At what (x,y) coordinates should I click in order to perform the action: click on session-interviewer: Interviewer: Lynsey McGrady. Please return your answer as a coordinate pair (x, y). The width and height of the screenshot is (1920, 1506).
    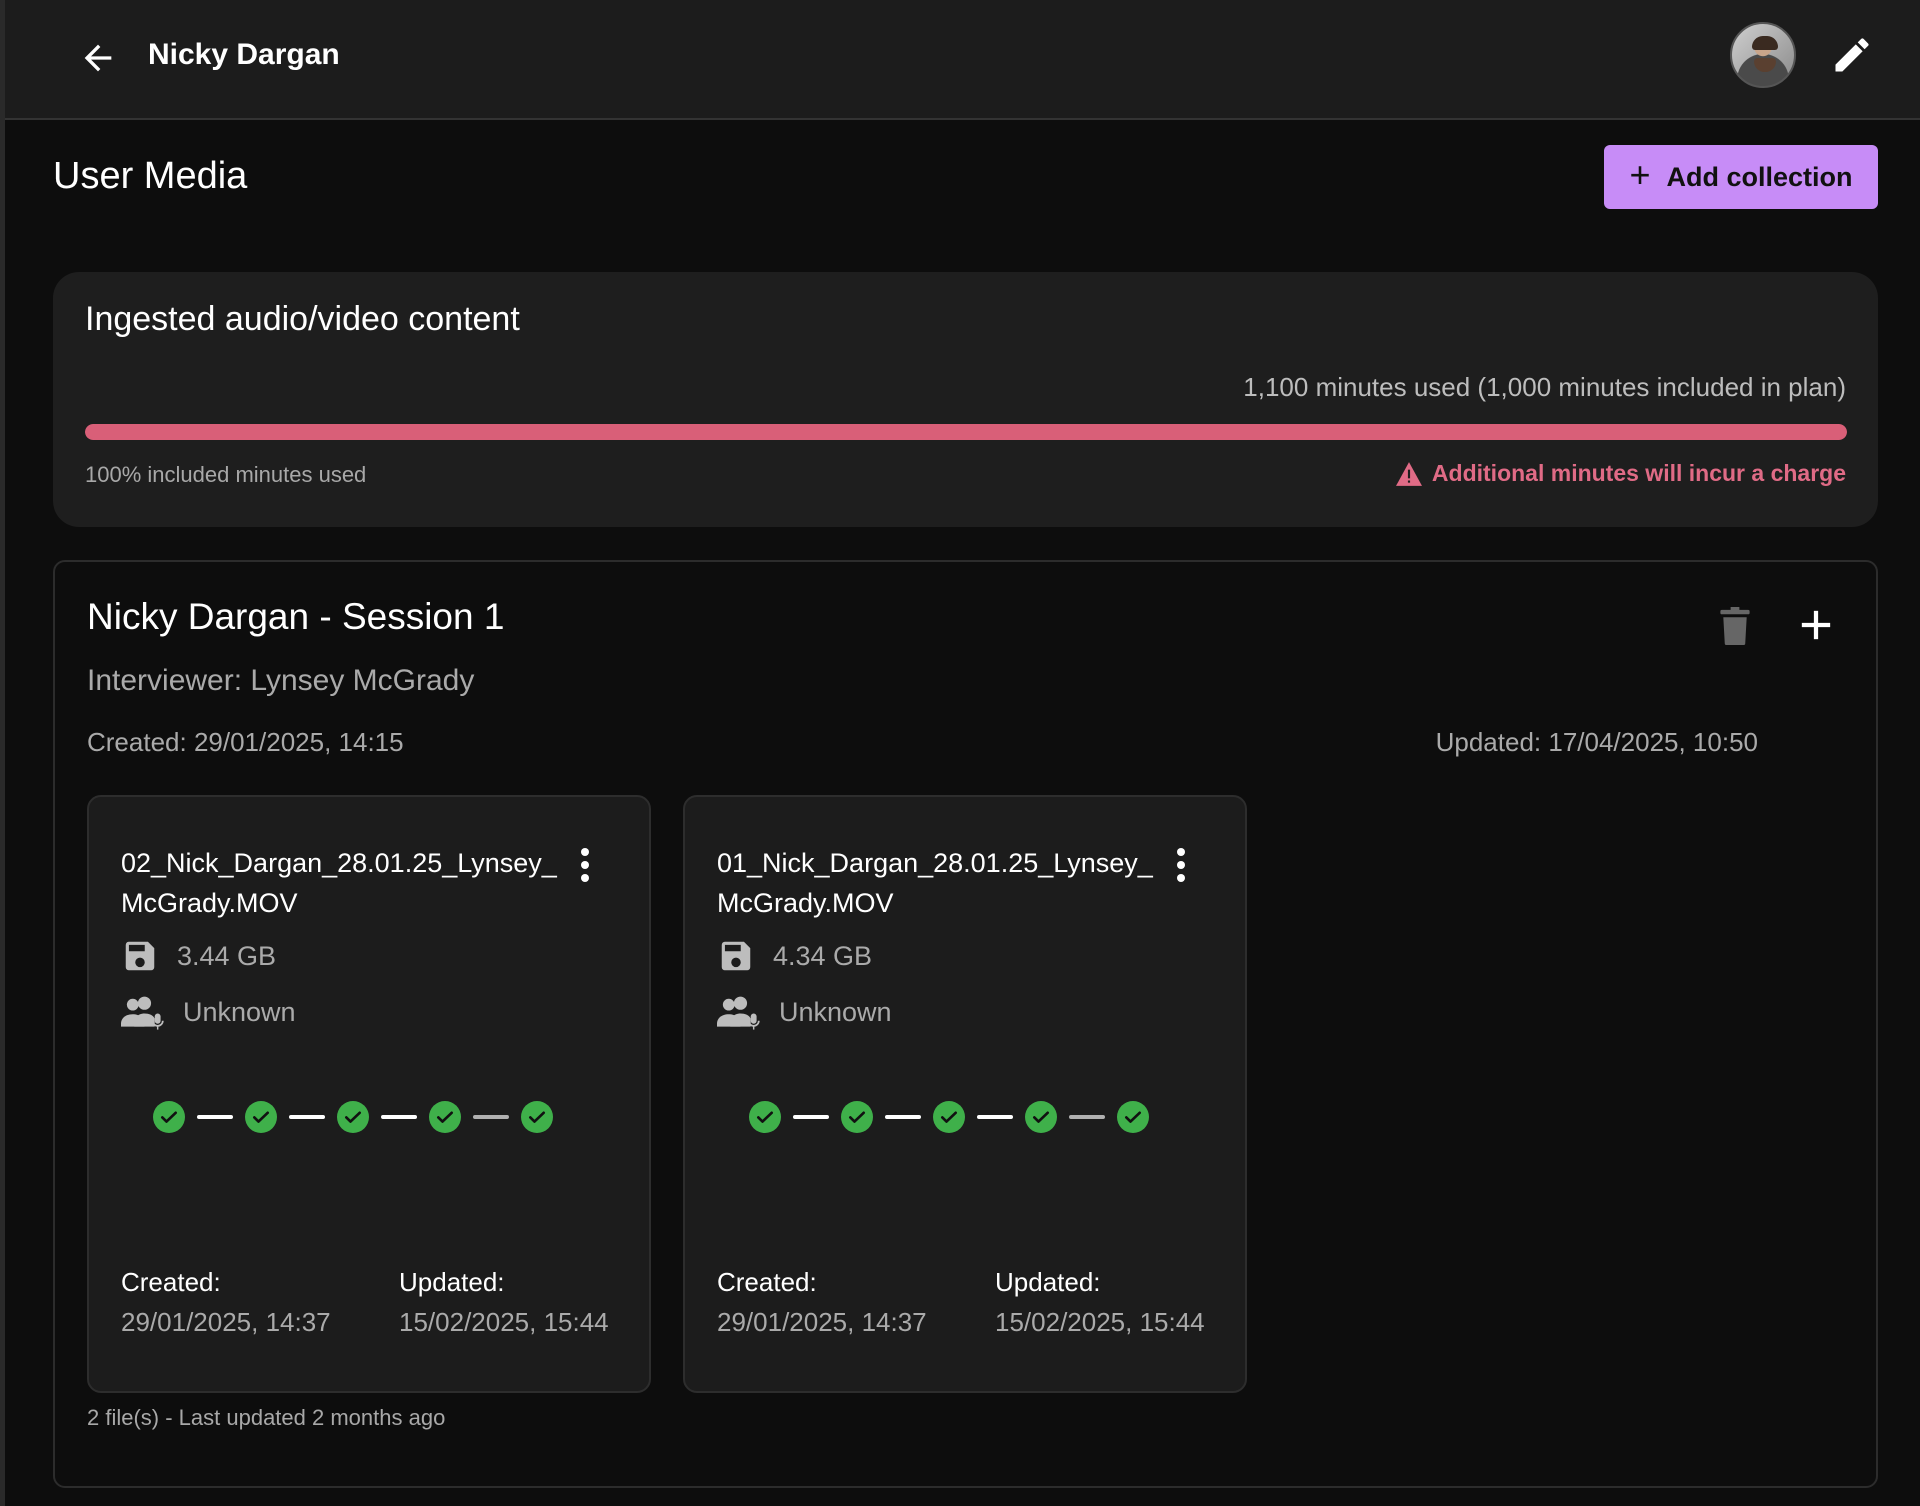
    Looking at the image, I should click on (281, 680).